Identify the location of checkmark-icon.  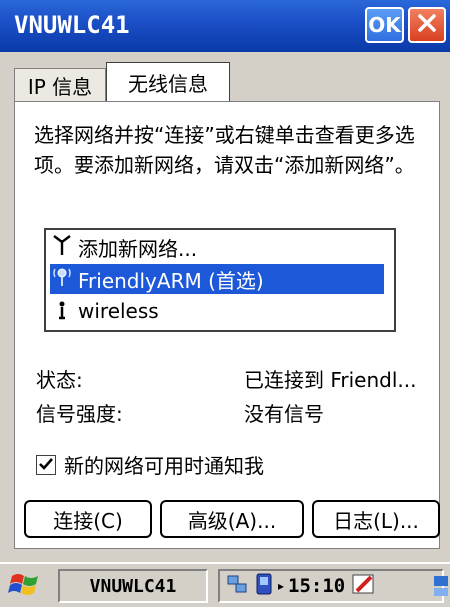
(46, 465).